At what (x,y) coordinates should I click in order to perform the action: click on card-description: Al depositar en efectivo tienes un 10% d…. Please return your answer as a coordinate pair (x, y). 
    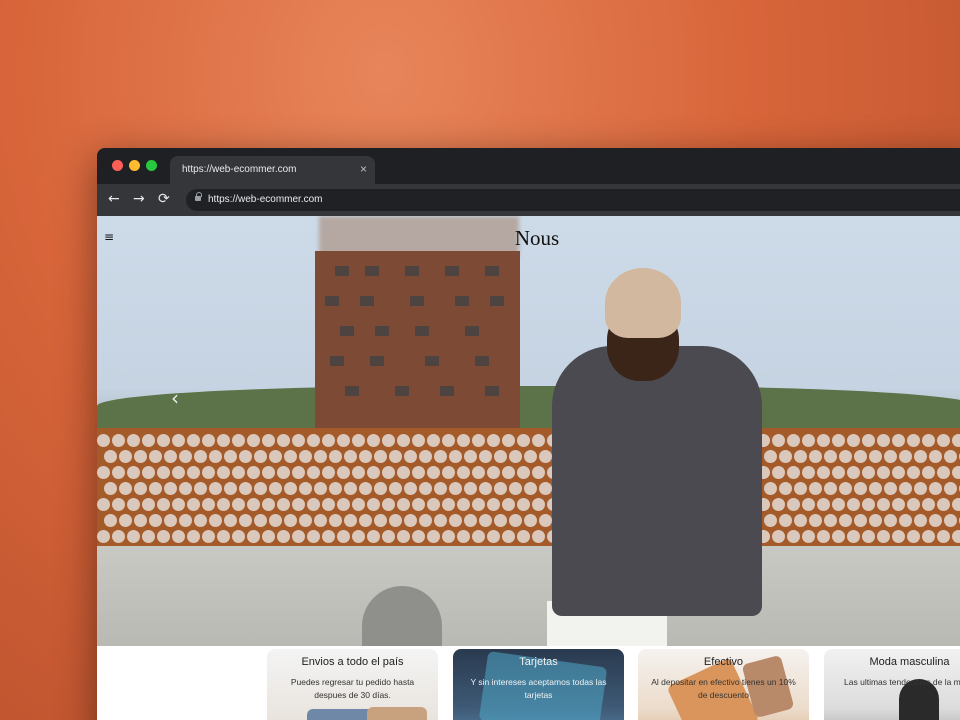
    Looking at the image, I should click on (723, 688).